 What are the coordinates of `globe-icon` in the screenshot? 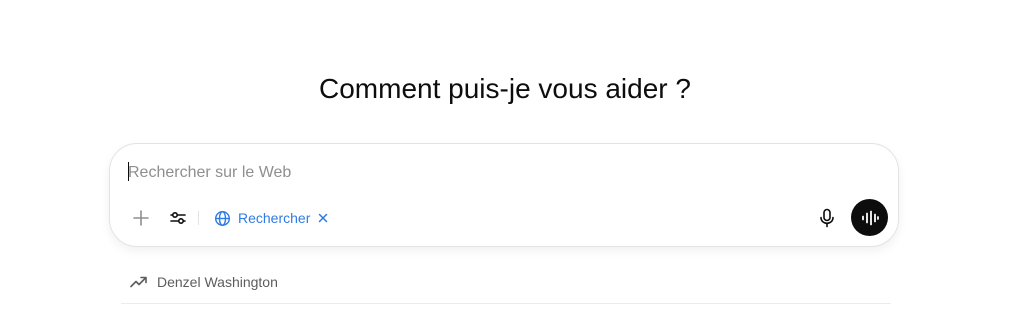 It's located at (222, 218).